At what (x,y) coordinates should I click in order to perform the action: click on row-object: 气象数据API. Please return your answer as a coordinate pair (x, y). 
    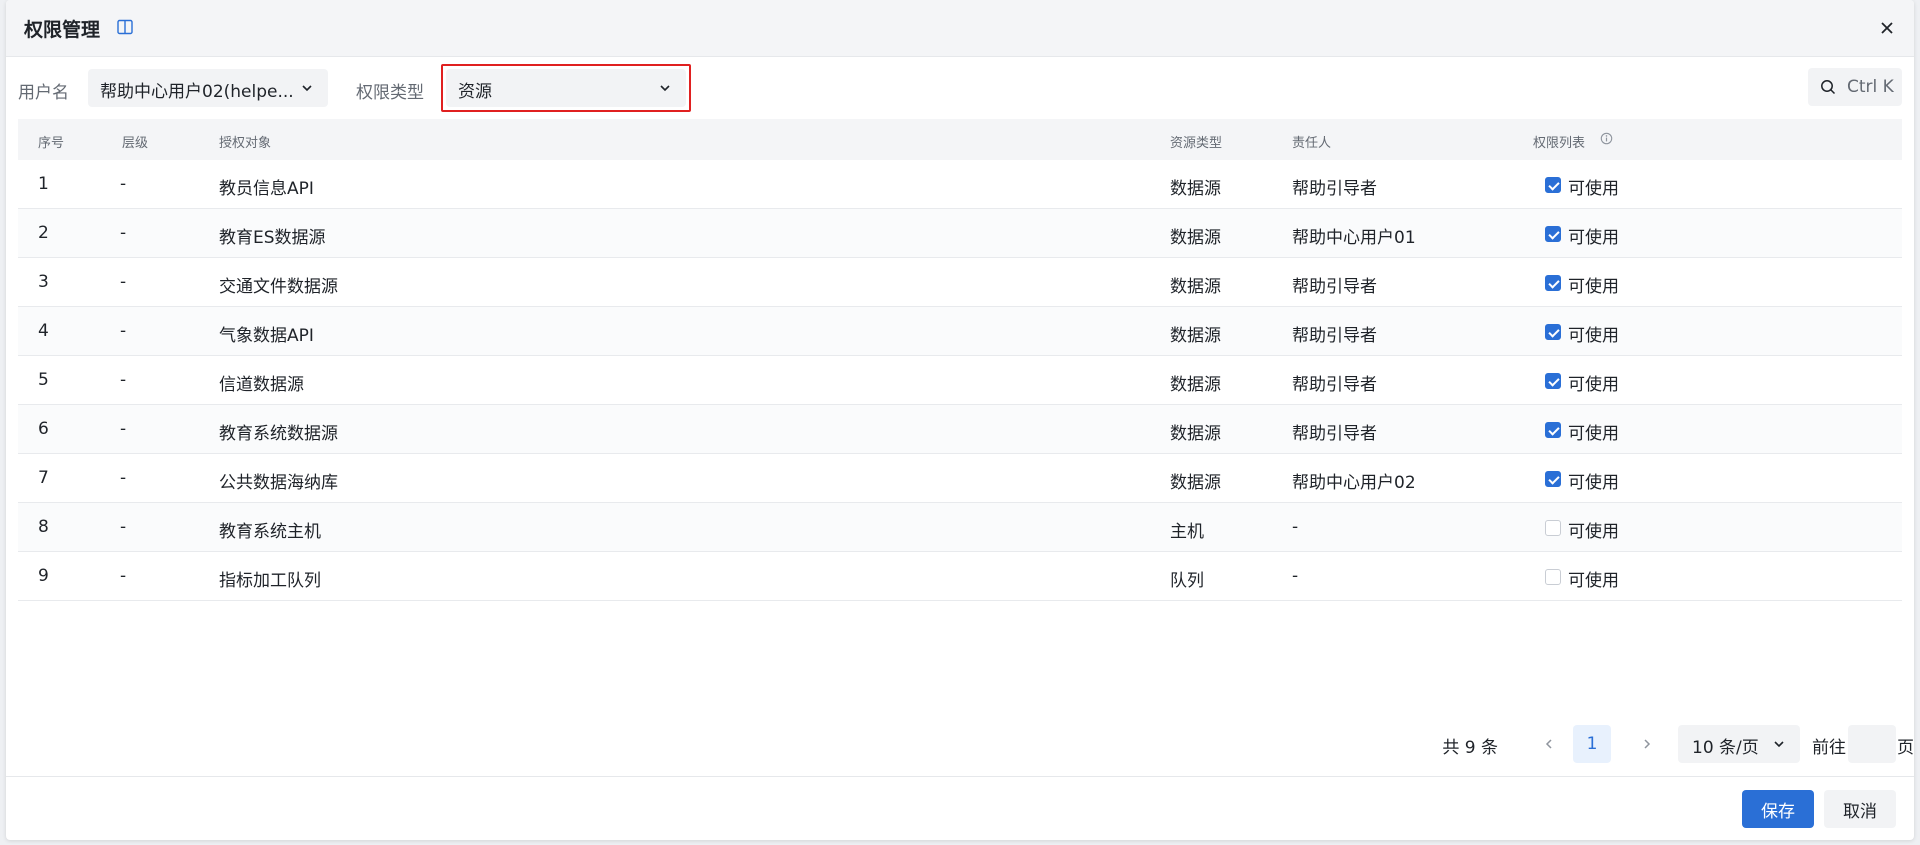
    Looking at the image, I should click on (266, 336).